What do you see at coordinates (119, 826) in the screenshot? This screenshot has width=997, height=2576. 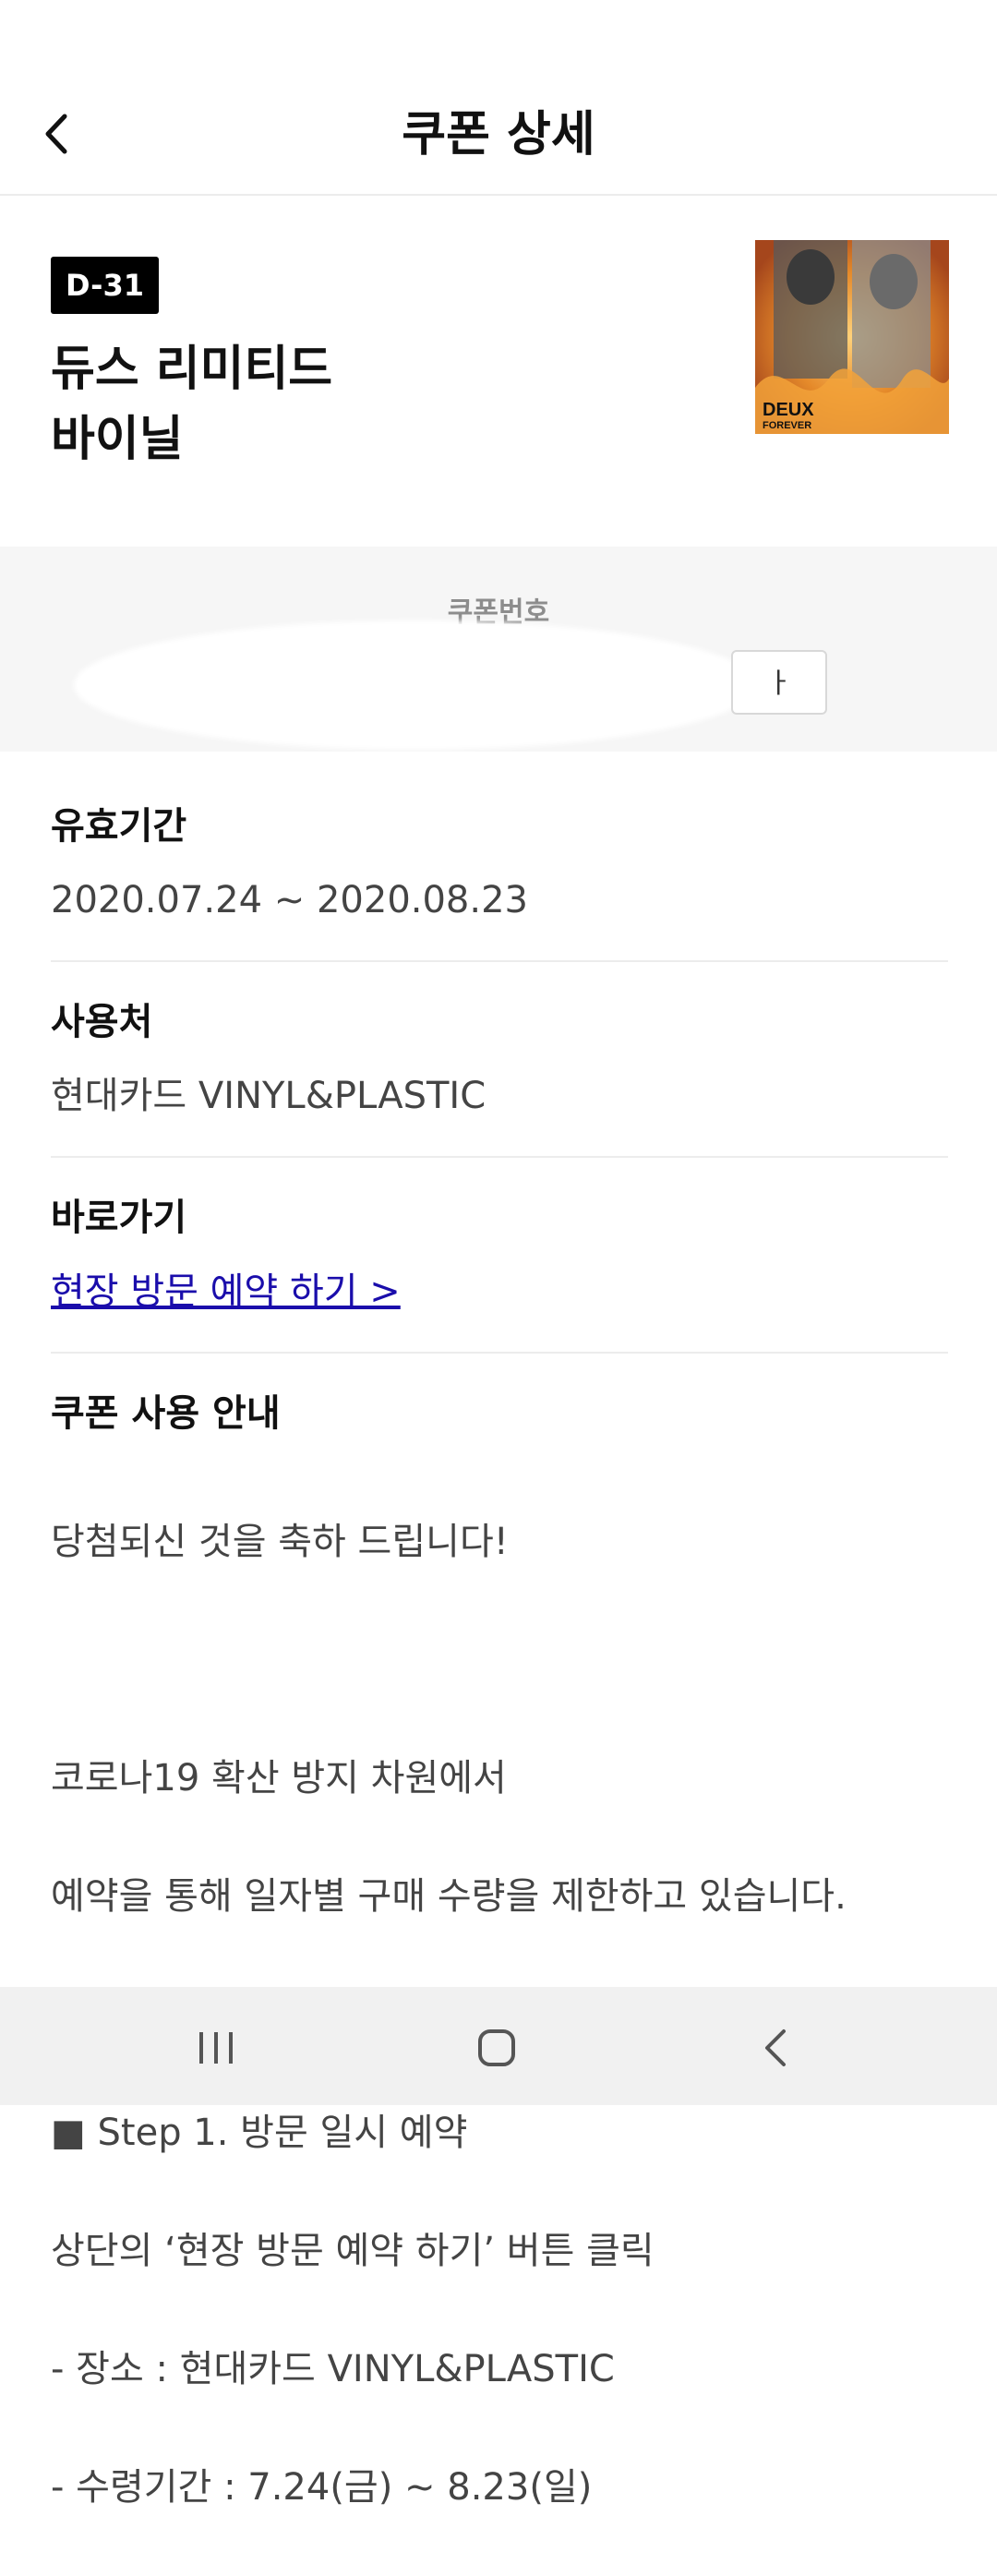 I see `validity-title: 유효기간` at bounding box center [119, 826].